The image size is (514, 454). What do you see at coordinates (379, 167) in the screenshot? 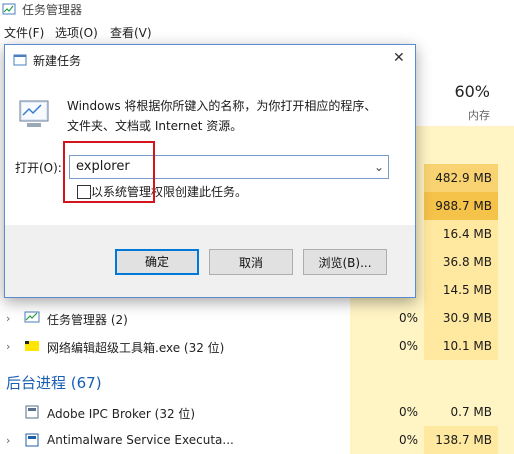
I see `chevron-down-icon: ⌄` at bounding box center [379, 167].